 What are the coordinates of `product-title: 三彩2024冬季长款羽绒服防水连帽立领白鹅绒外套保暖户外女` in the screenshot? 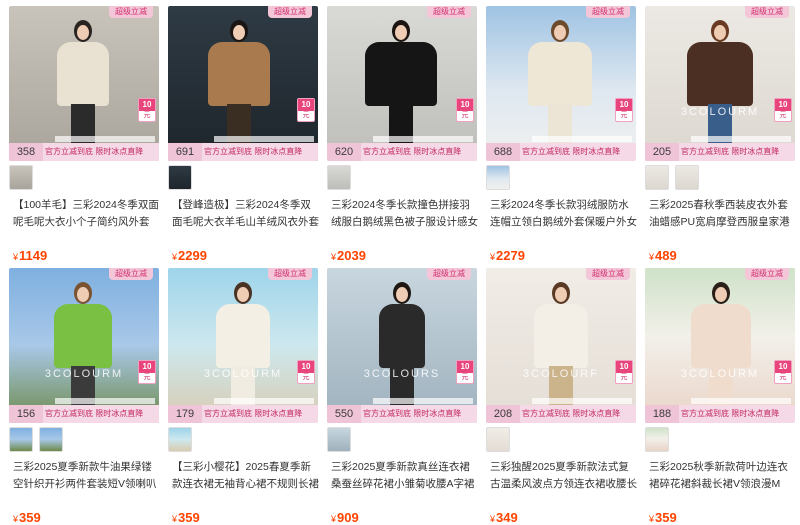 It's located at (564, 214).